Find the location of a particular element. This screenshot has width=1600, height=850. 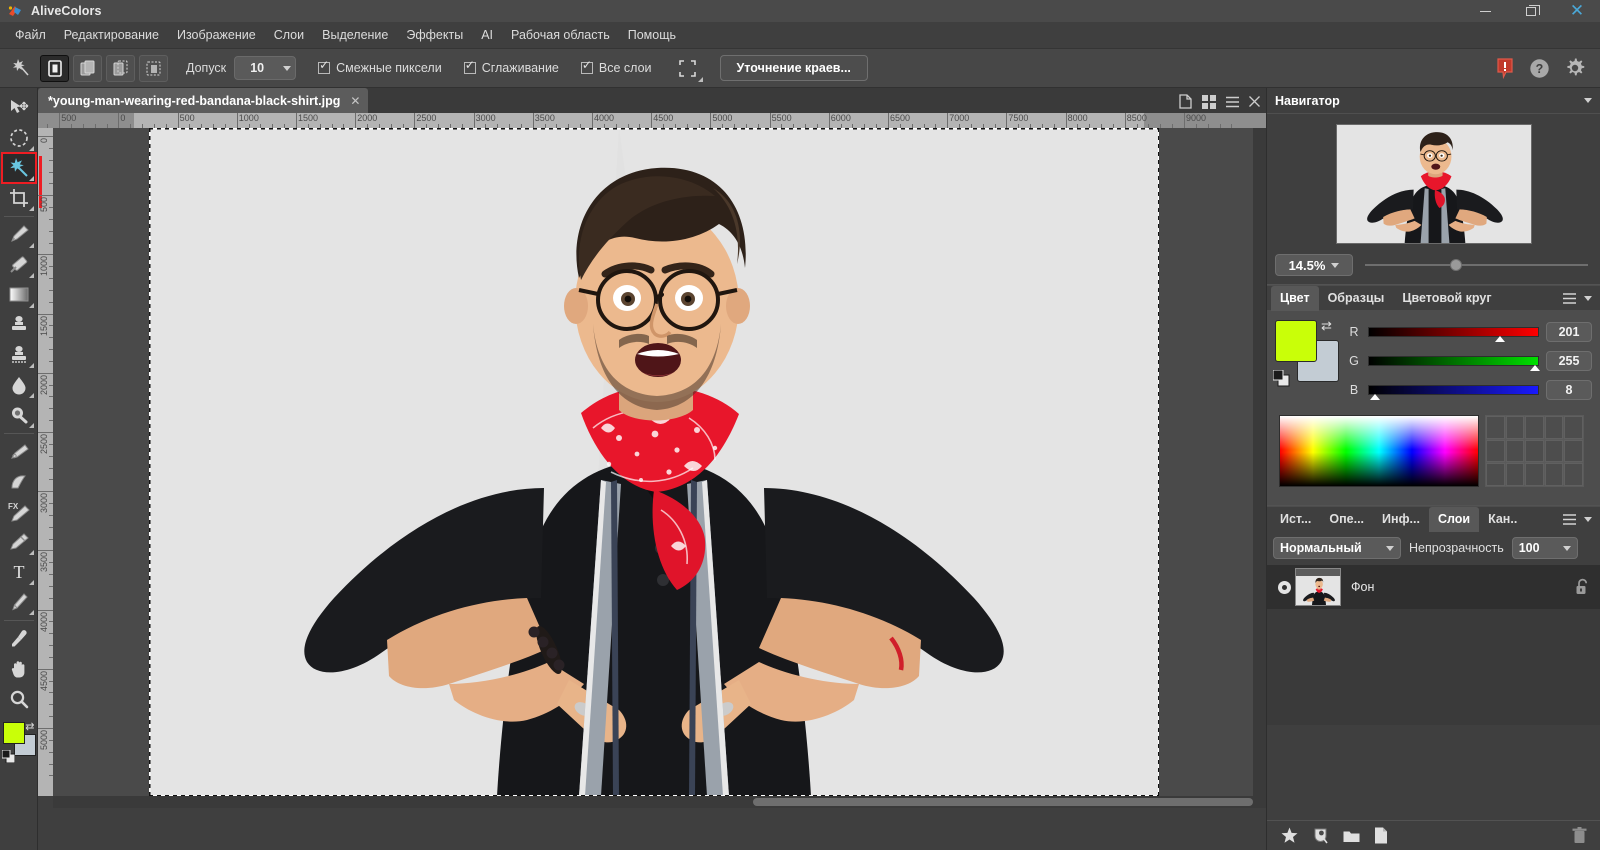

maximize-button is located at coordinates (1531, 11).